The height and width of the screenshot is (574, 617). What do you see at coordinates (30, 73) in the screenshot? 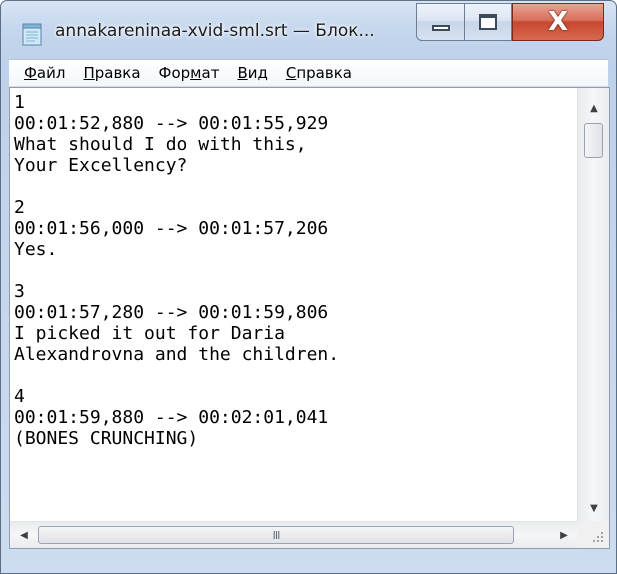
I see `menu-file-accelerator: Ф` at bounding box center [30, 73].